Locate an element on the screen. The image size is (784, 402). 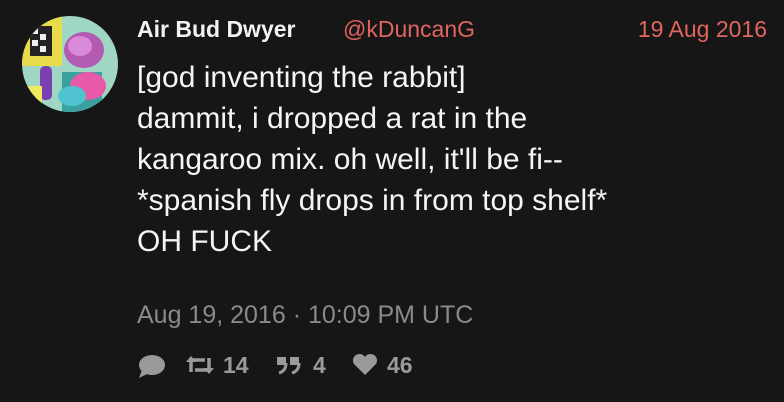
like-button: 46 is located at coordinates (386, 365).